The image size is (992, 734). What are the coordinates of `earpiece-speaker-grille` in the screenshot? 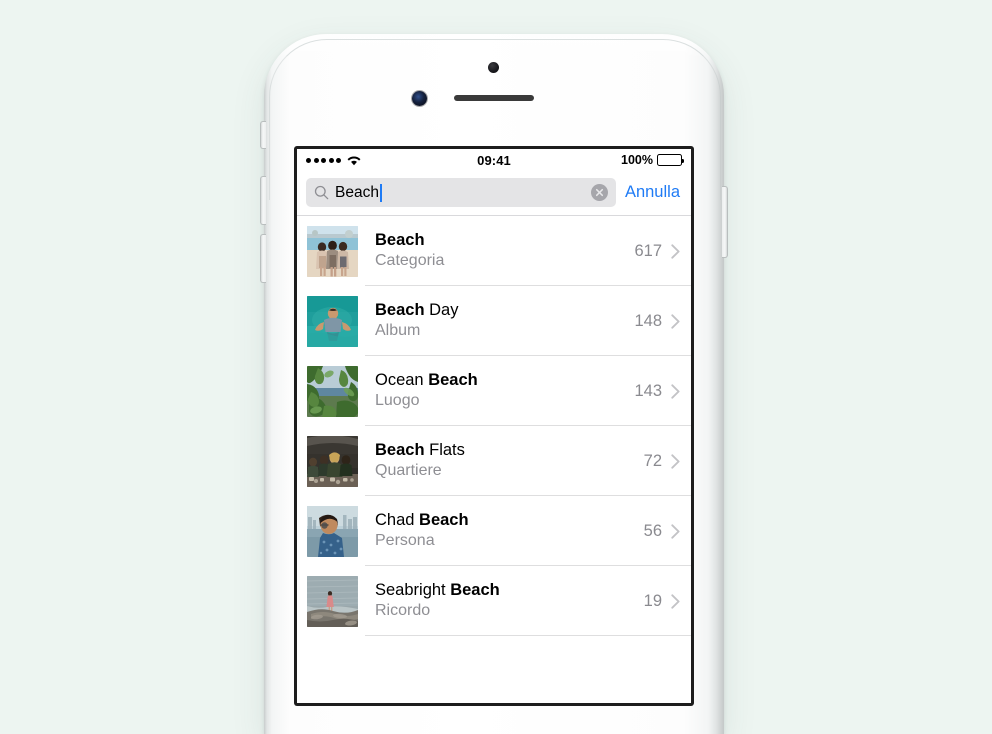 It's located at (494, 98).